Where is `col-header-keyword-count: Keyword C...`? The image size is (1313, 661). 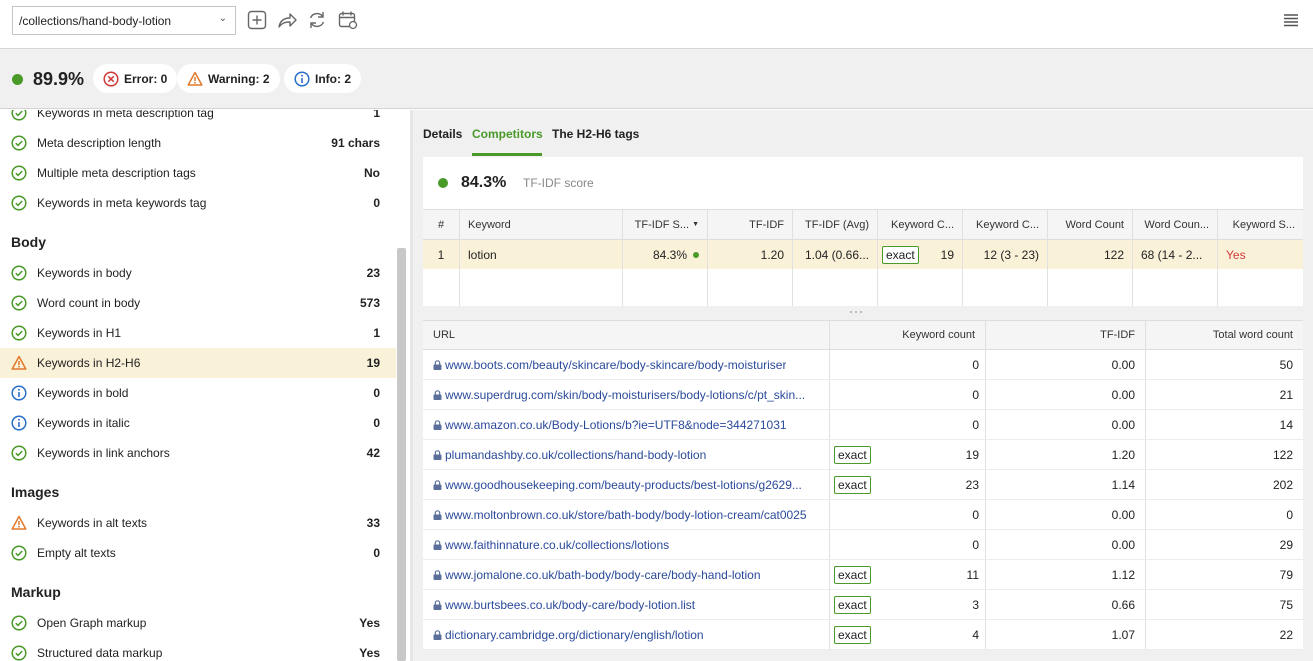
col-header-keyword-count: Keyword C... is located at coordinates (920, 224).